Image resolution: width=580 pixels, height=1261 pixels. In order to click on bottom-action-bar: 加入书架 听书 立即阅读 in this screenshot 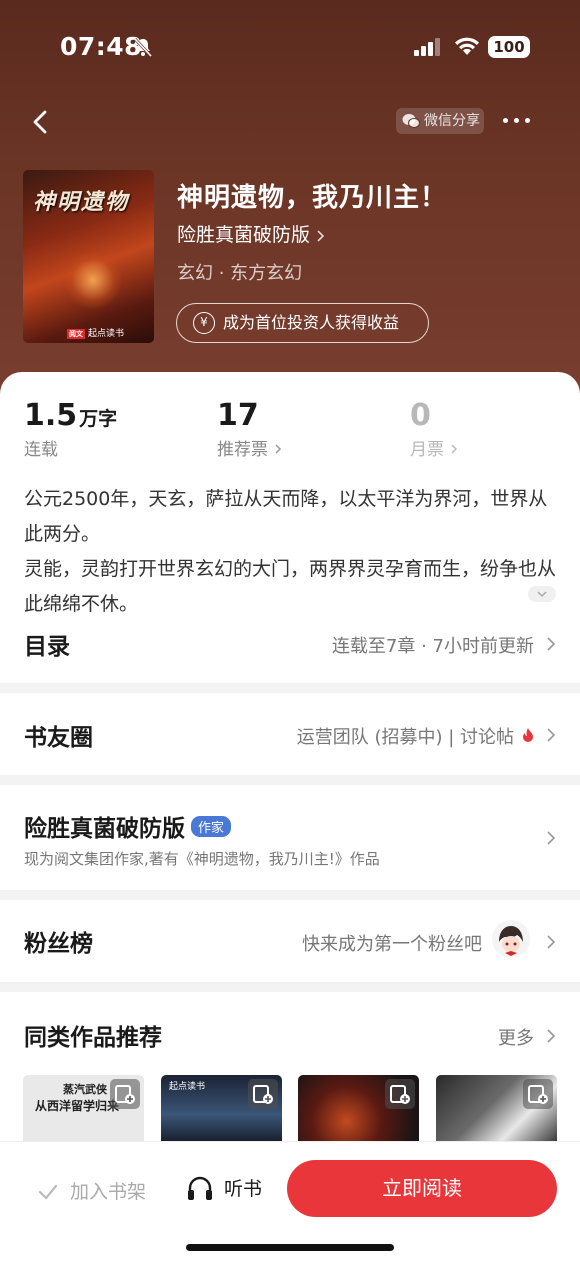, I will do `click(290, 1201)`.